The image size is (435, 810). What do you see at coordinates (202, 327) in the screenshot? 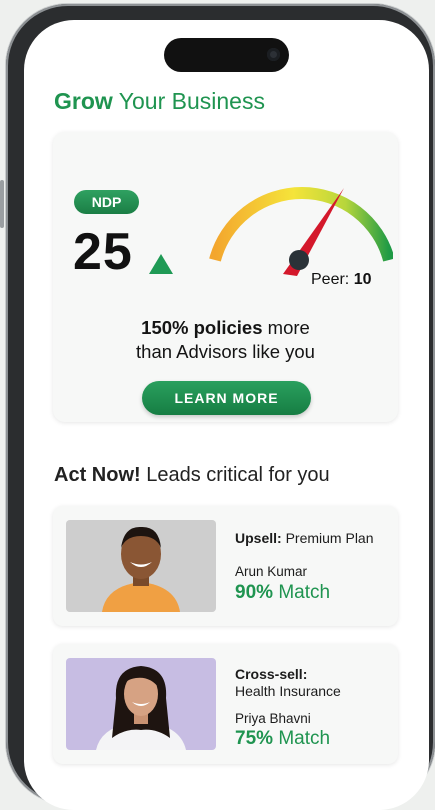
I see `message-bold: 150% policies` at bounding box center [202, 327].